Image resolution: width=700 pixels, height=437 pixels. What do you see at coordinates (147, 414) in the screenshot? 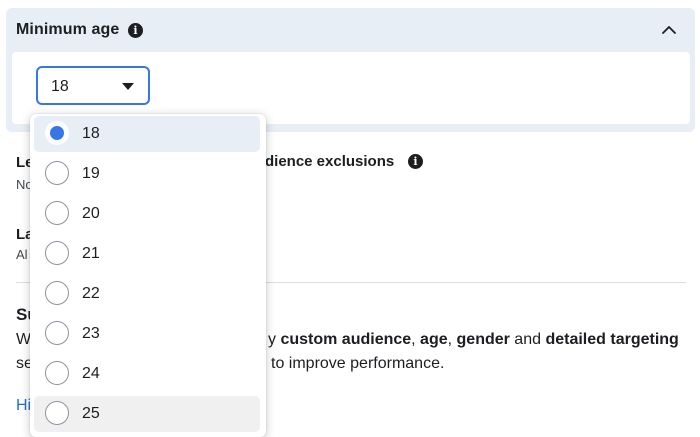
I see `age-option-25: 25` at bounding box center [147, 414].